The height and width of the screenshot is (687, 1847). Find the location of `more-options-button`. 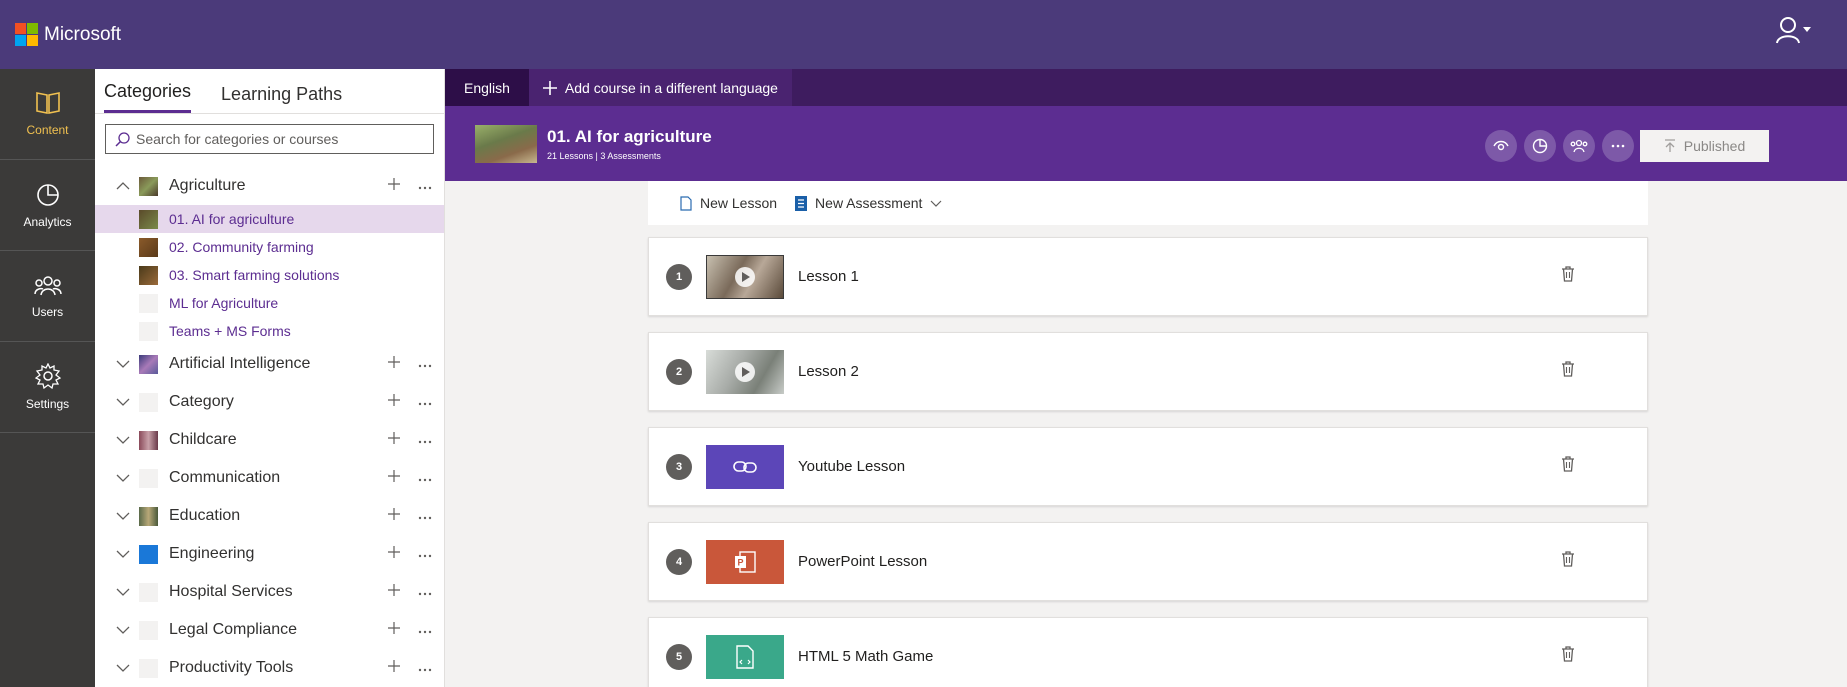

more-options-button is located at coordinates (1618, 146).